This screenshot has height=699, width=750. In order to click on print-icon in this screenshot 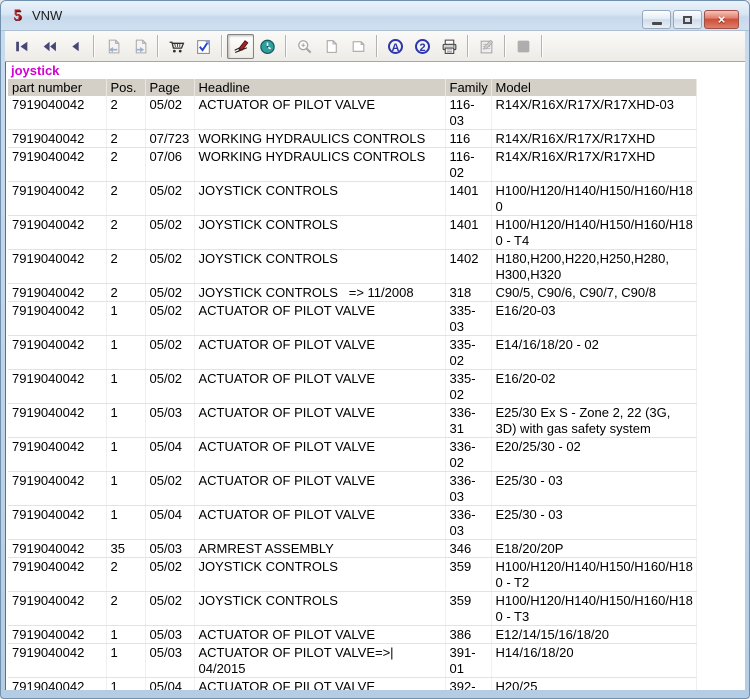, I will do `click(449, 46)`.